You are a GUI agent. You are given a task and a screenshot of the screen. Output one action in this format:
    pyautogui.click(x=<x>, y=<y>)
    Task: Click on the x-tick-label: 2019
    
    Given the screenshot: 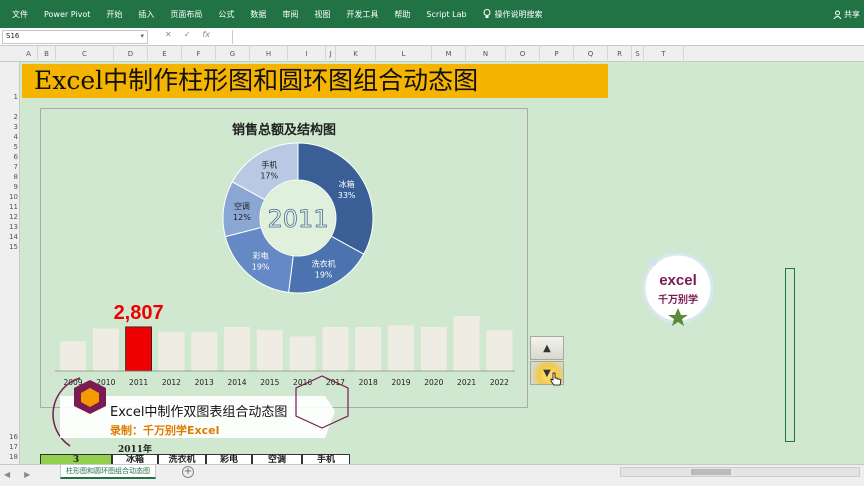 What is the action you would take?
    pyautogui.click(x=400, y=382)
    